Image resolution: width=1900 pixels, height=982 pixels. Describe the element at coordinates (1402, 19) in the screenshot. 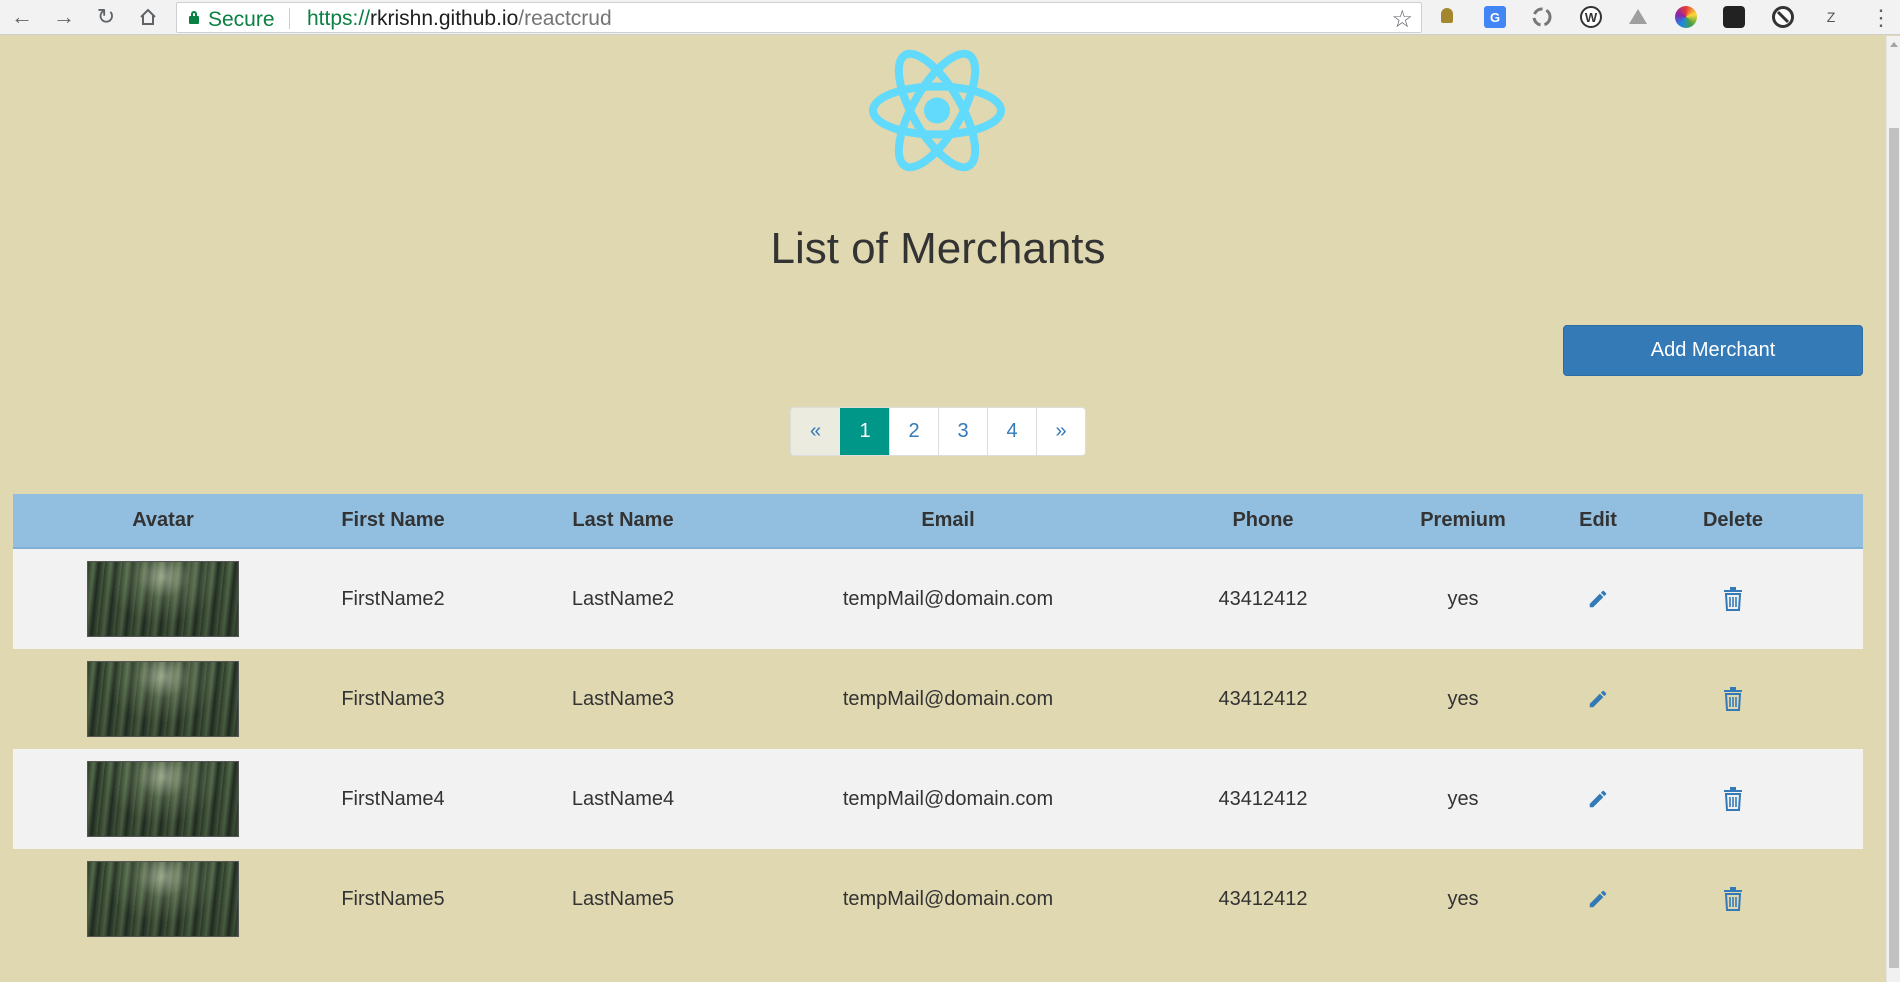

I see `bookmark-star-icon: ☆` at that location.